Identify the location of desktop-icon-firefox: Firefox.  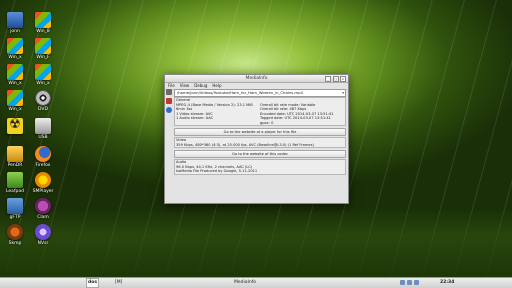
(43, 157).